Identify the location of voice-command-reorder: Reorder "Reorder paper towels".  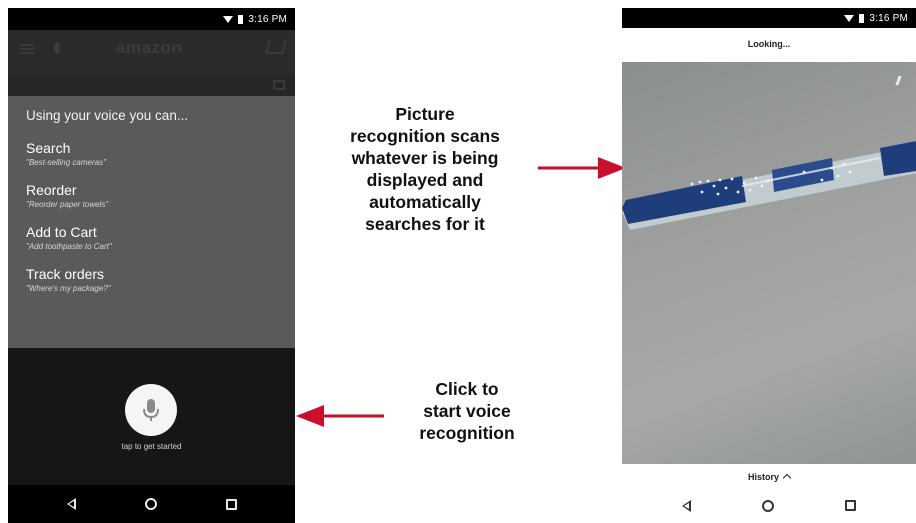
(151, 195).